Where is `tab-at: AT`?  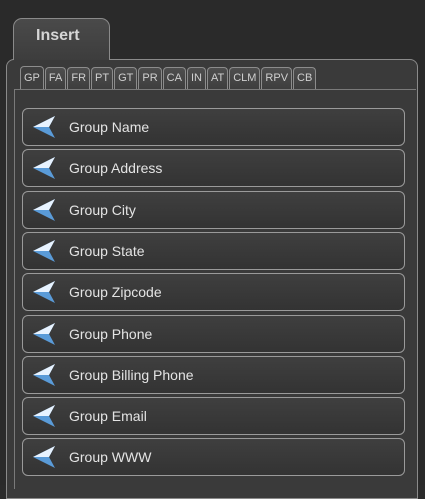 tab-at: AT is located at coordinates (217, 78).